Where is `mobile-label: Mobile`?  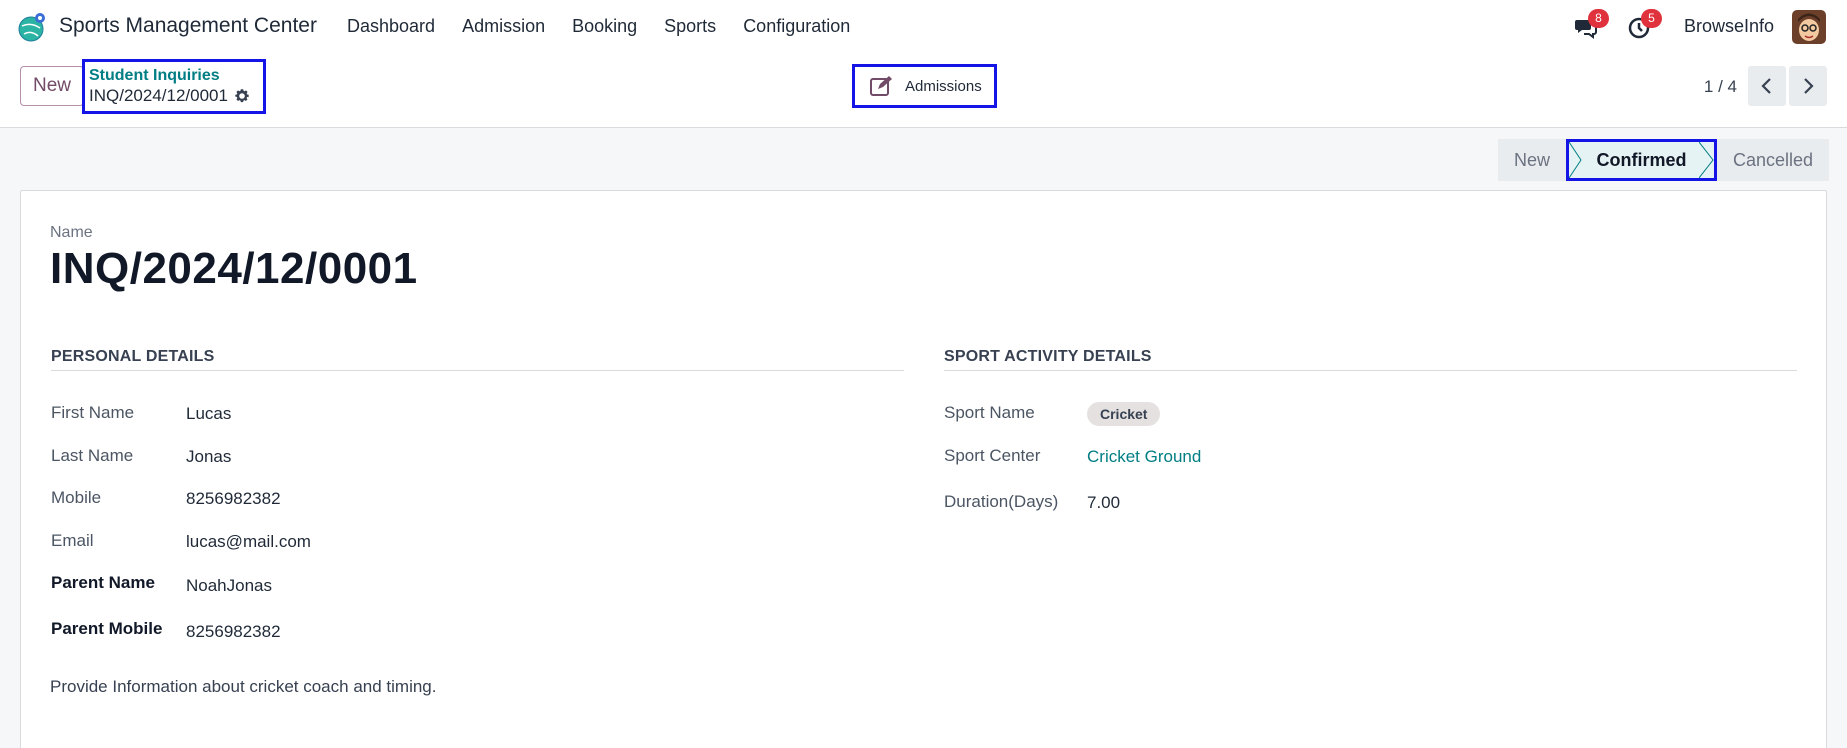
mobile-label: Mobile is located at coordinates (76, 497).